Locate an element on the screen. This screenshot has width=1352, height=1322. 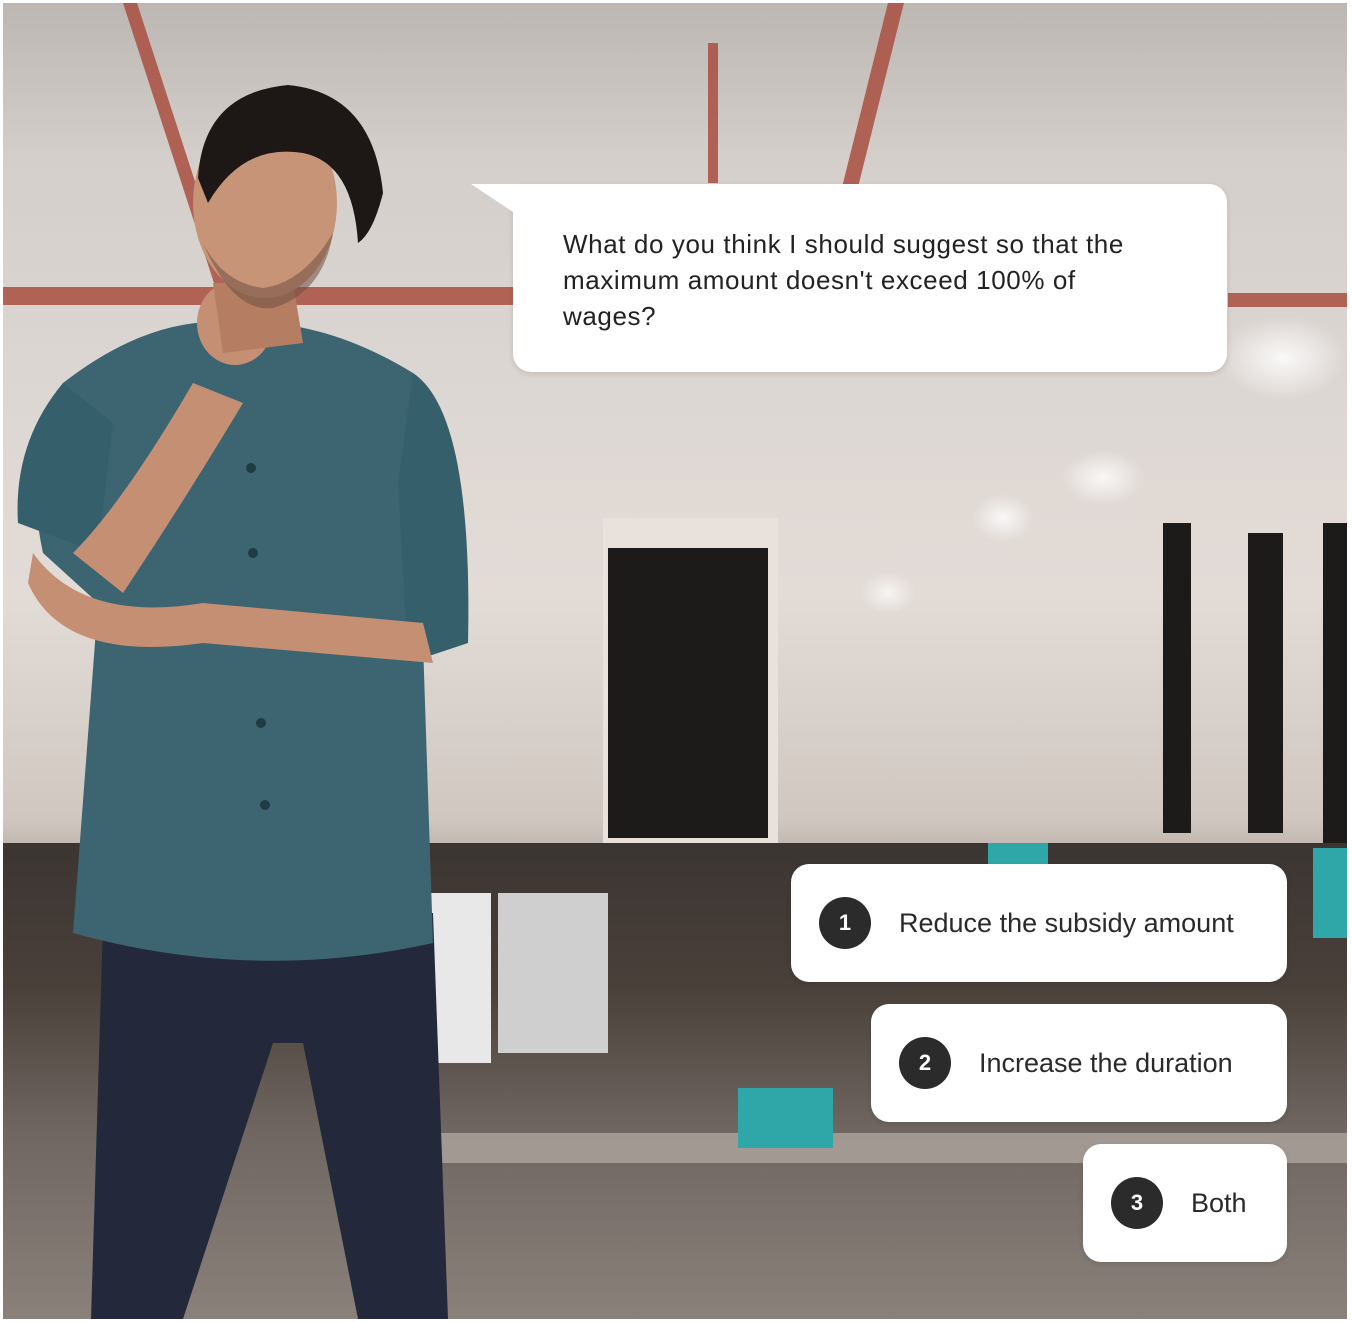
choice-label: Increase the duration is located at coordinates (1106, 1062).